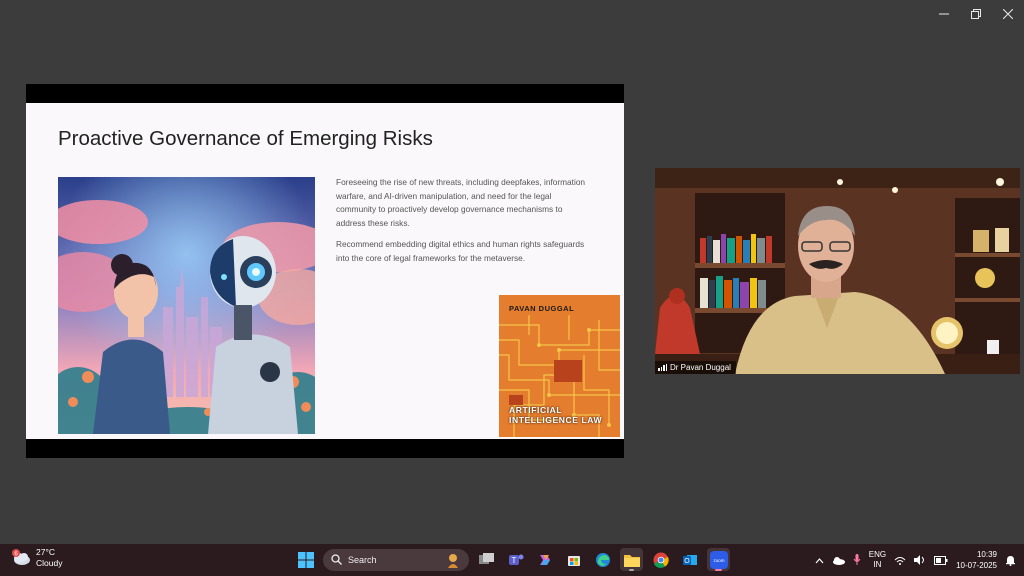  I want to click on clock: 10:39 10-07-2025, so click(976, 560).